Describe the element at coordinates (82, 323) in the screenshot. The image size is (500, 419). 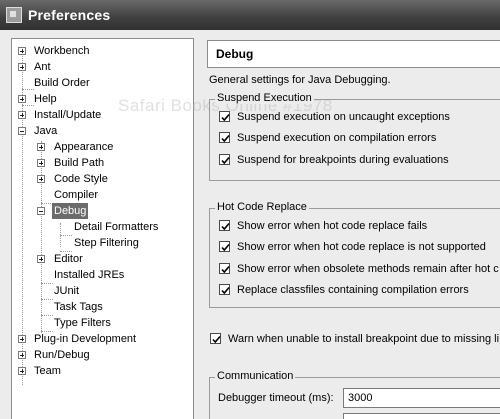
I see `tree-item-label: Type Filters` at that location.